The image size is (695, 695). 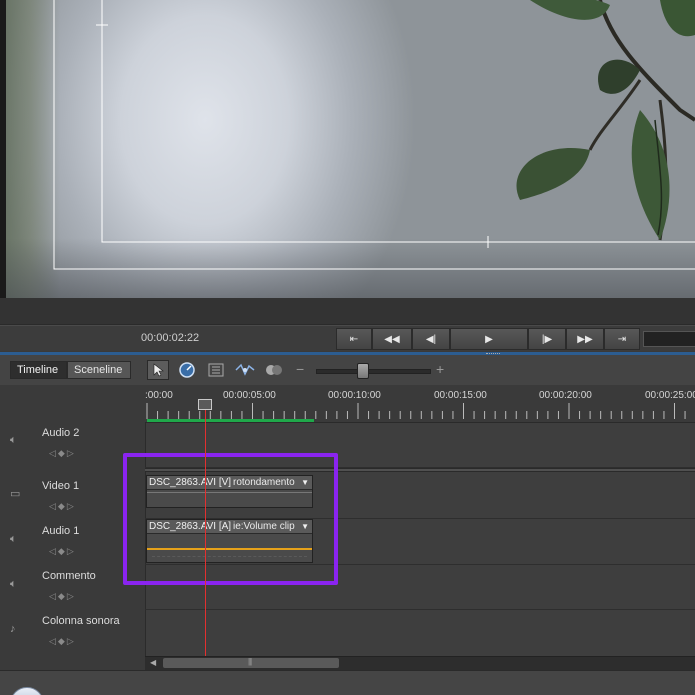 I want to click on step-back-button: ◀|, so click(x=431, y=339).